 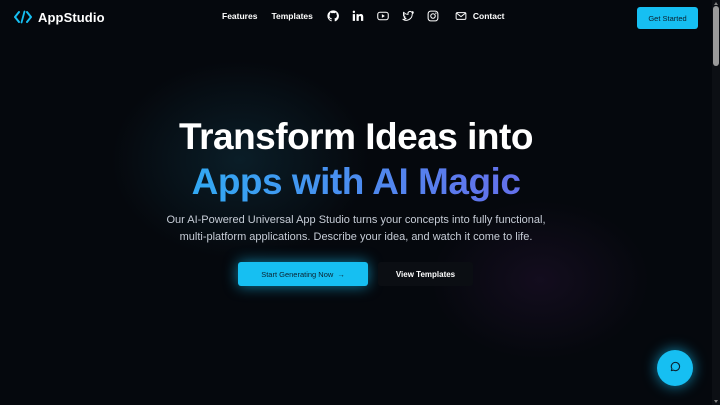 I want to click on instagram-icon, so click(x=433, y=16).